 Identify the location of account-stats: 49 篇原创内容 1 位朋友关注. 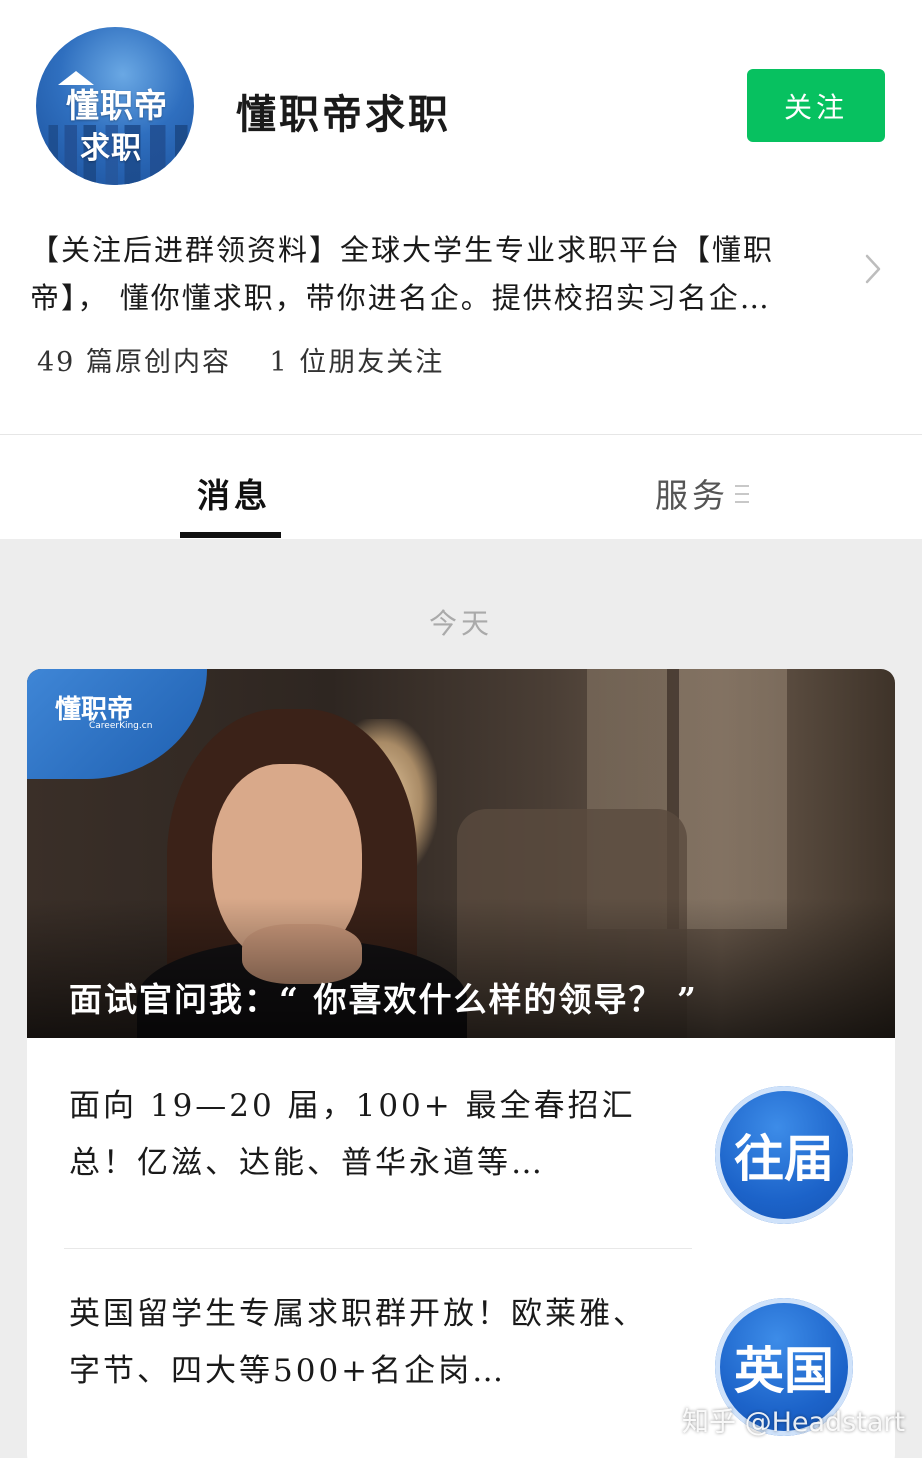
(254, 359).